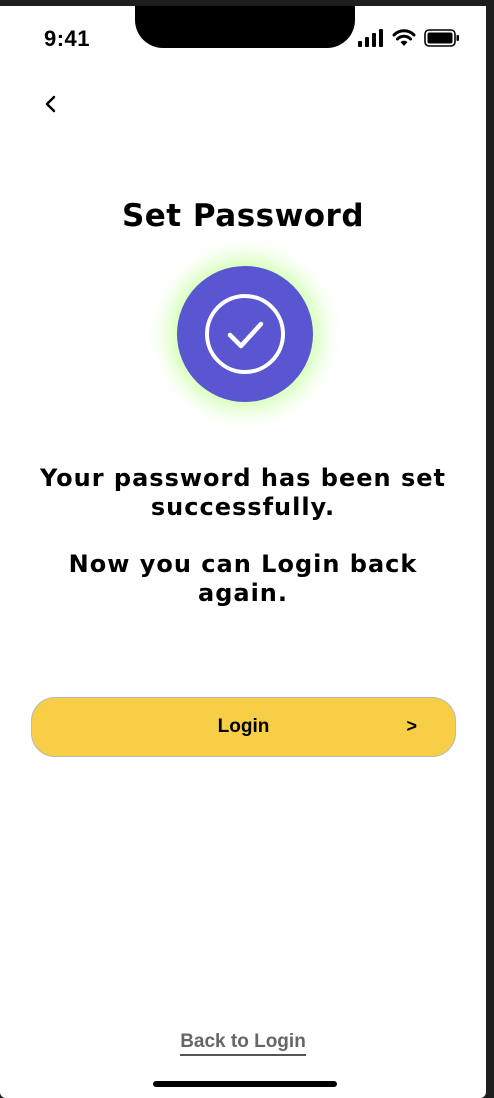 The width and height of the screenshot is (494, 1098). Describe the element at coordinates (243, 492) in the screenshot. I see `success-message: Your password has been set successfully.` at that location.